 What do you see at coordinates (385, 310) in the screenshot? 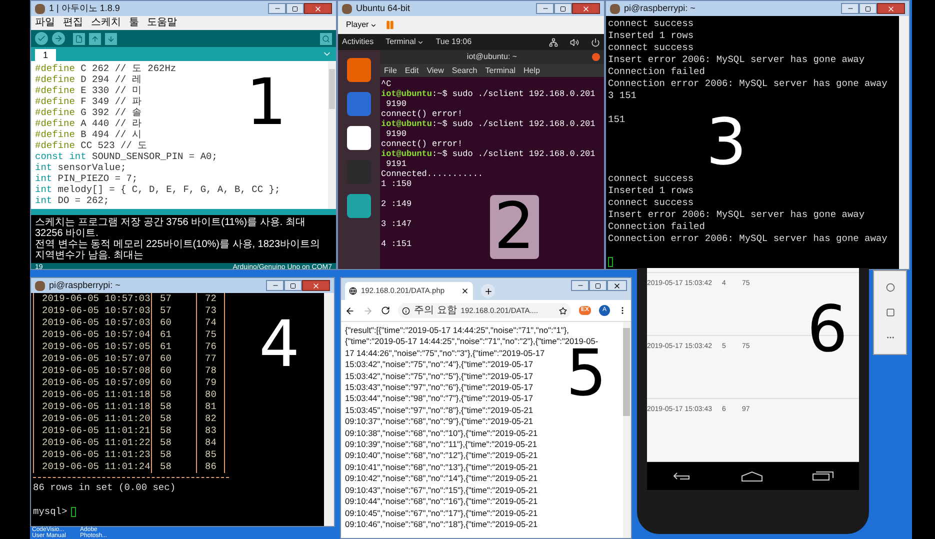
I see `reload-icon` at bounding box center [385, 310].